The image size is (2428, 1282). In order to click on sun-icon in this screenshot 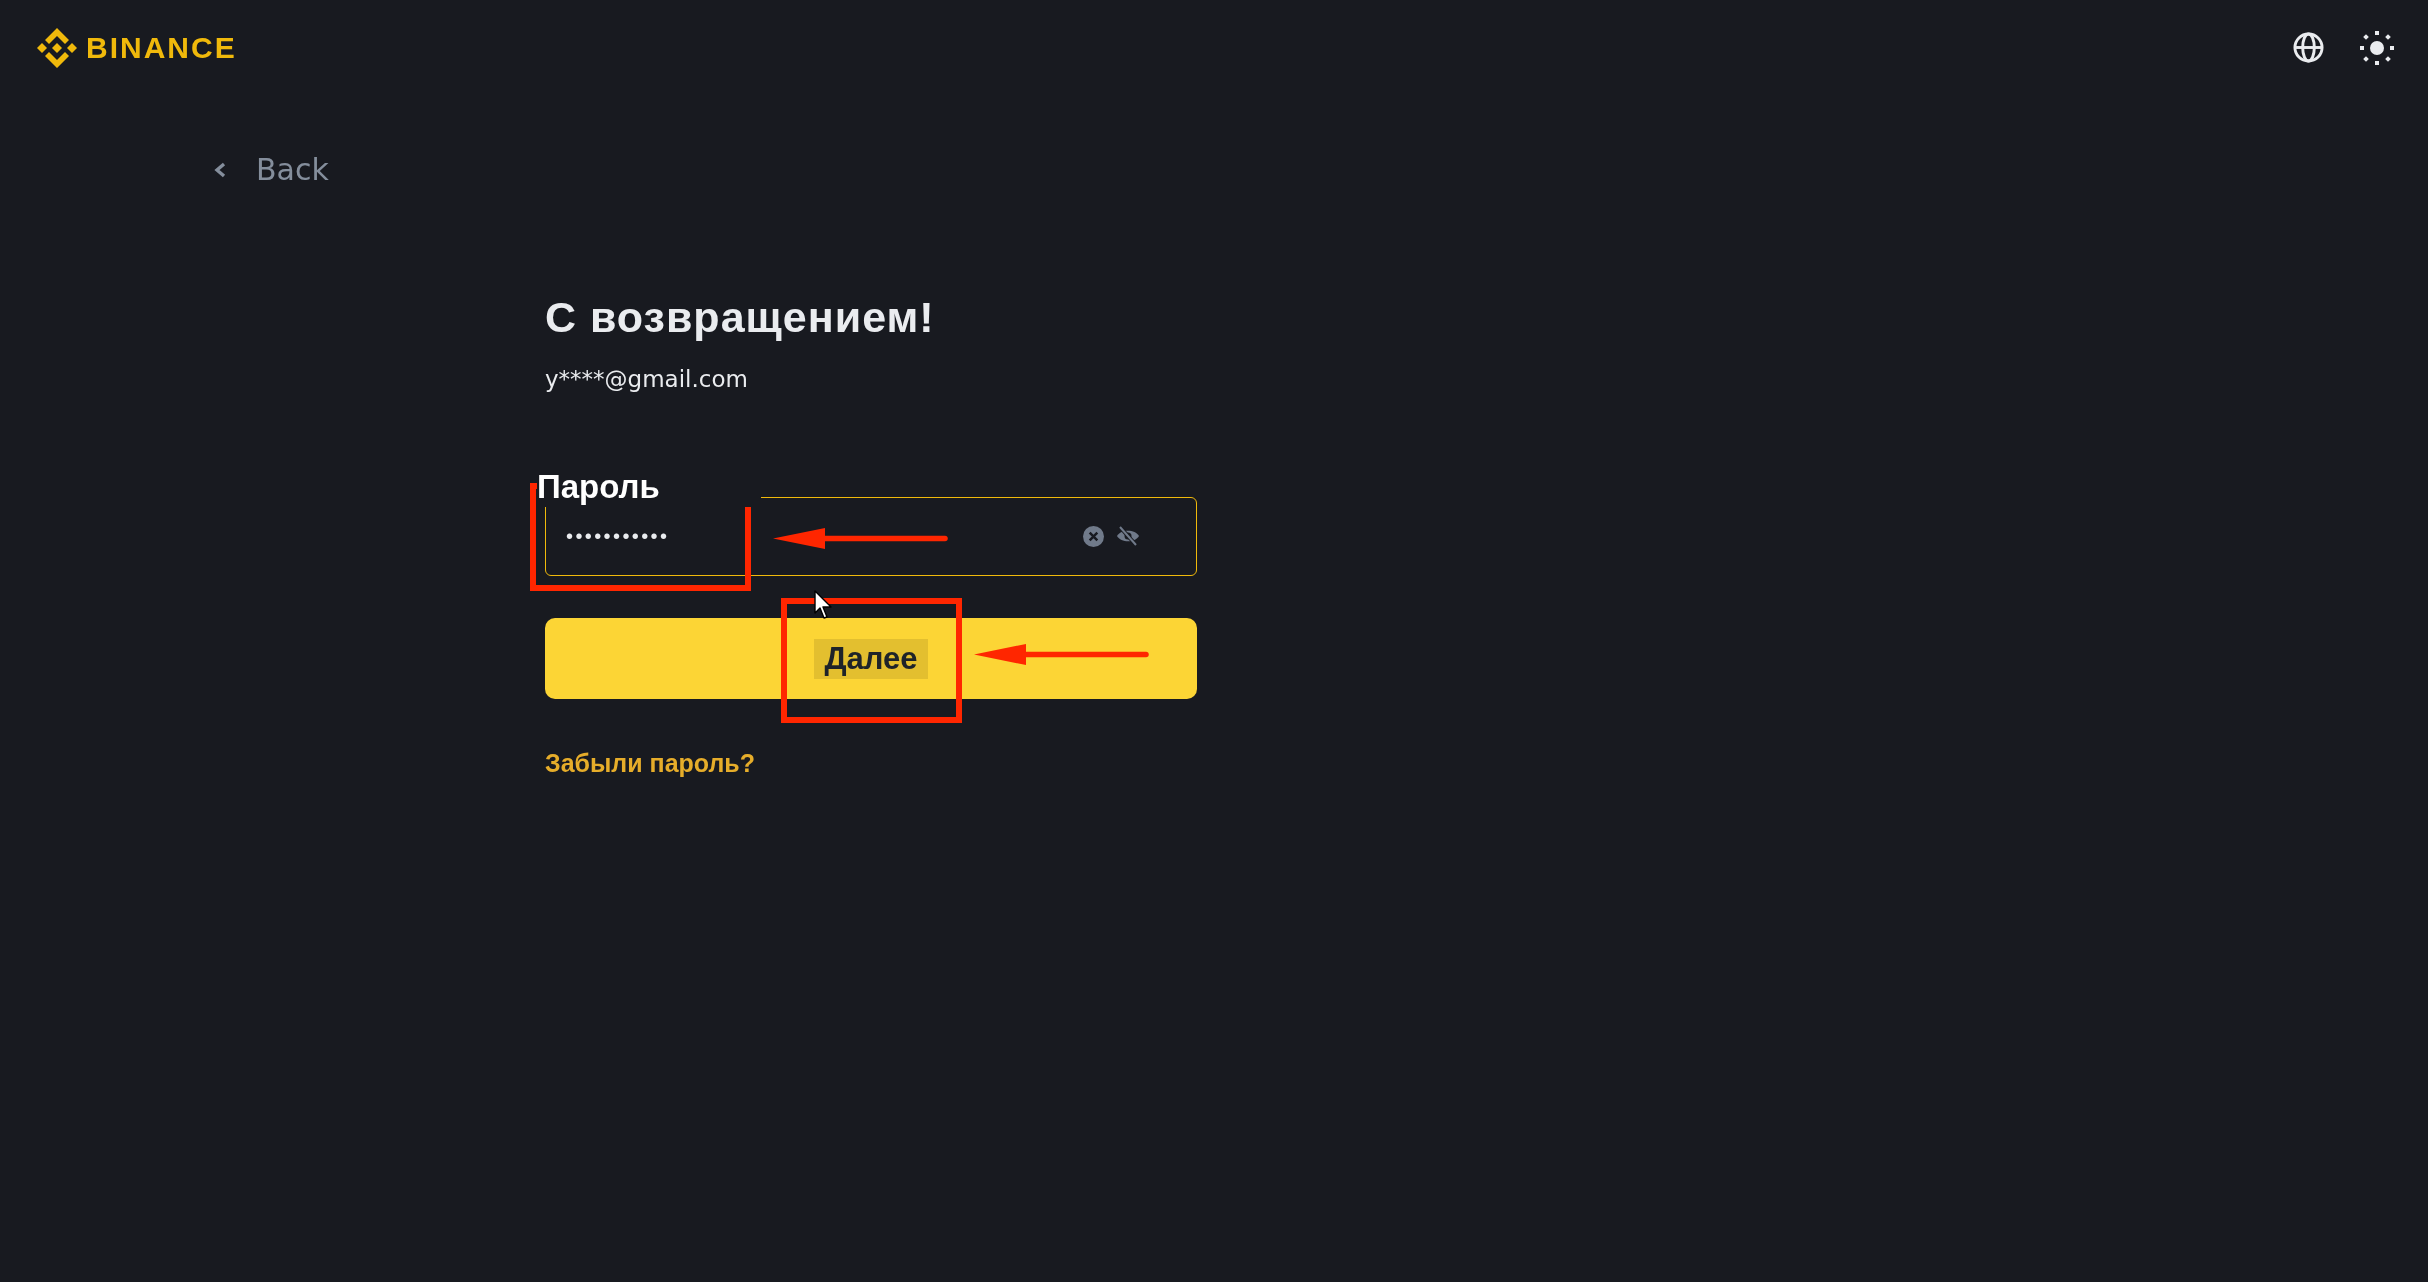, I will do `click(2377, 47)`.